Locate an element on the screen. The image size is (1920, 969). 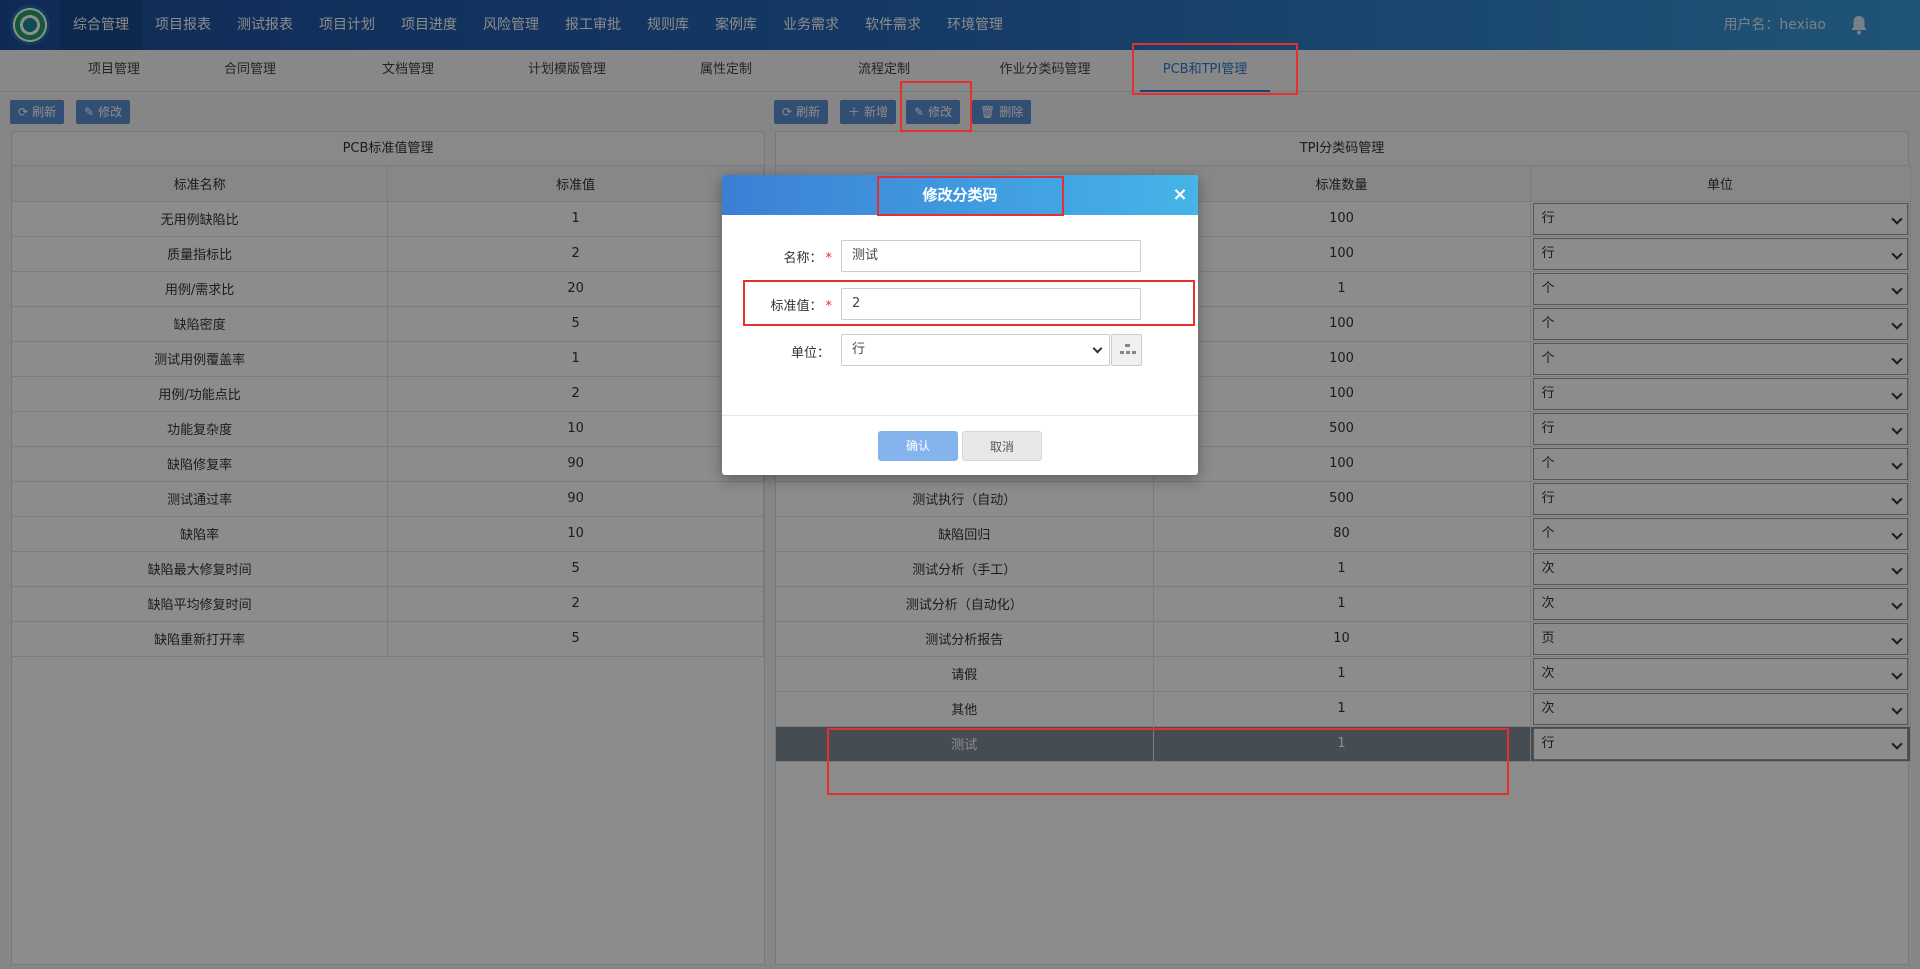
cancel-button: 取消 is located at coordinates (1002, 446).